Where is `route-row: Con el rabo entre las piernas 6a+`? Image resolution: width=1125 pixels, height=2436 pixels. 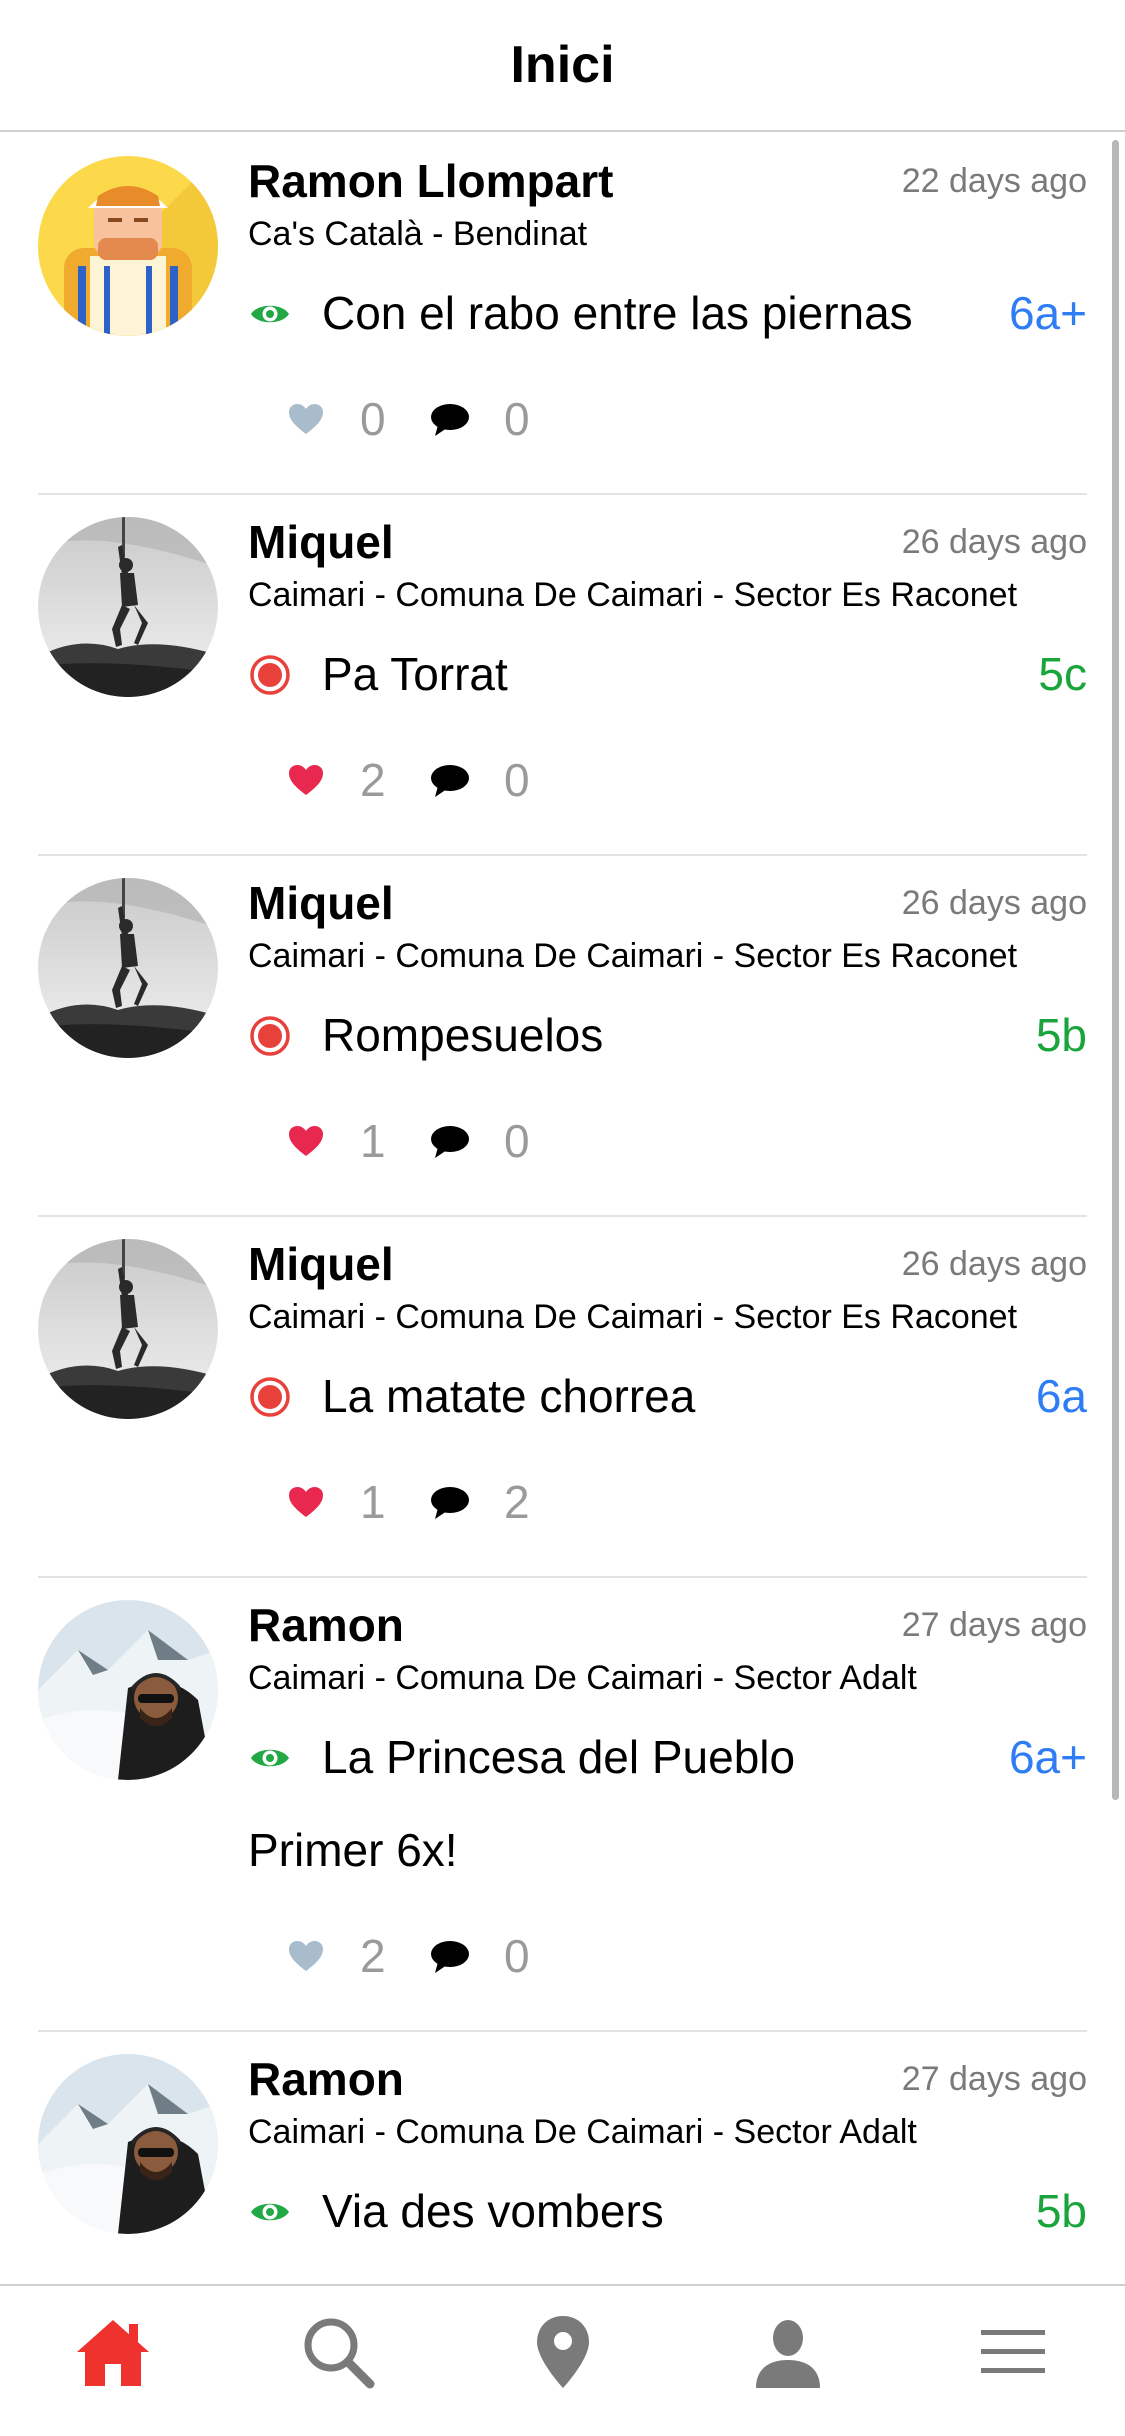 route-row: Con el rabo entre las piernas 6a+ is located at coordinates (667, 313).